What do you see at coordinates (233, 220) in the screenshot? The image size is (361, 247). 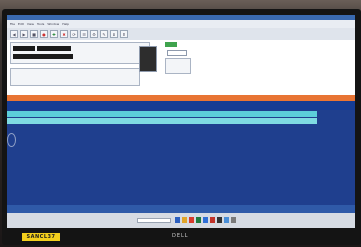 I see `settings-icon` at bounding box center [233, 220].